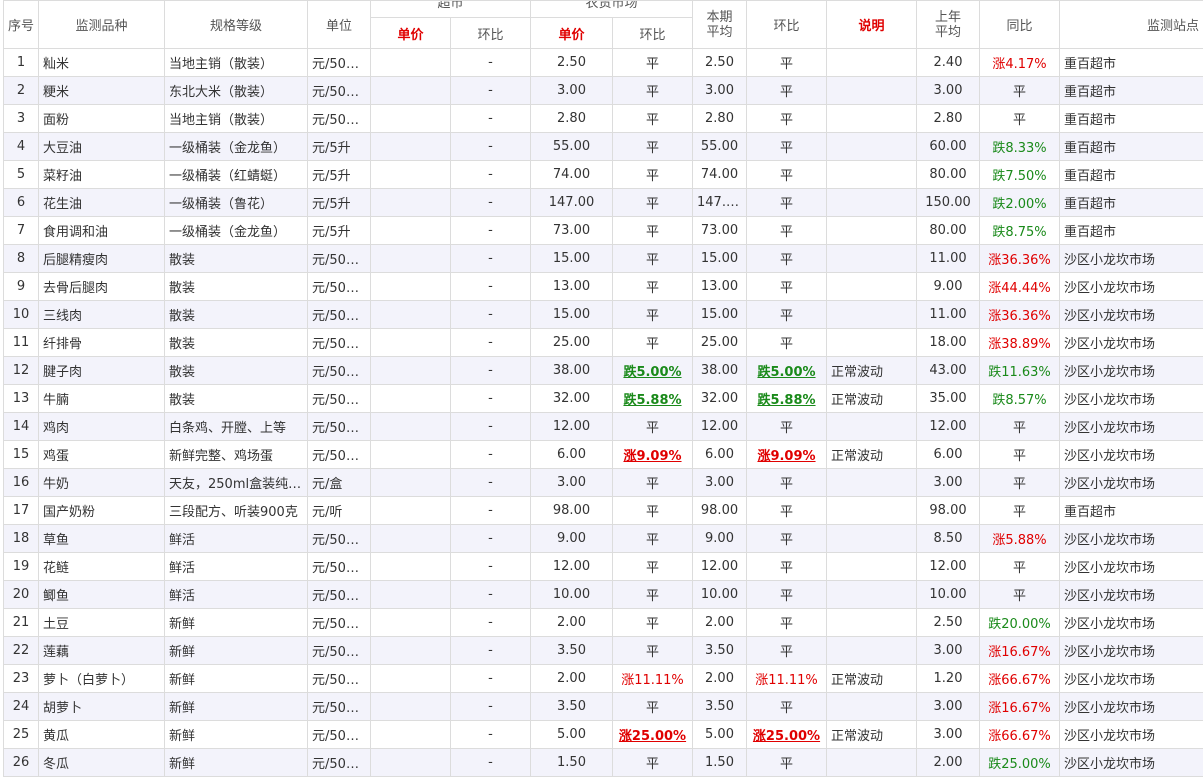  What do you see at coordinates (21, 399) in the screenshot?
I see `row-seq: 13` at bounding box center [21, 399].